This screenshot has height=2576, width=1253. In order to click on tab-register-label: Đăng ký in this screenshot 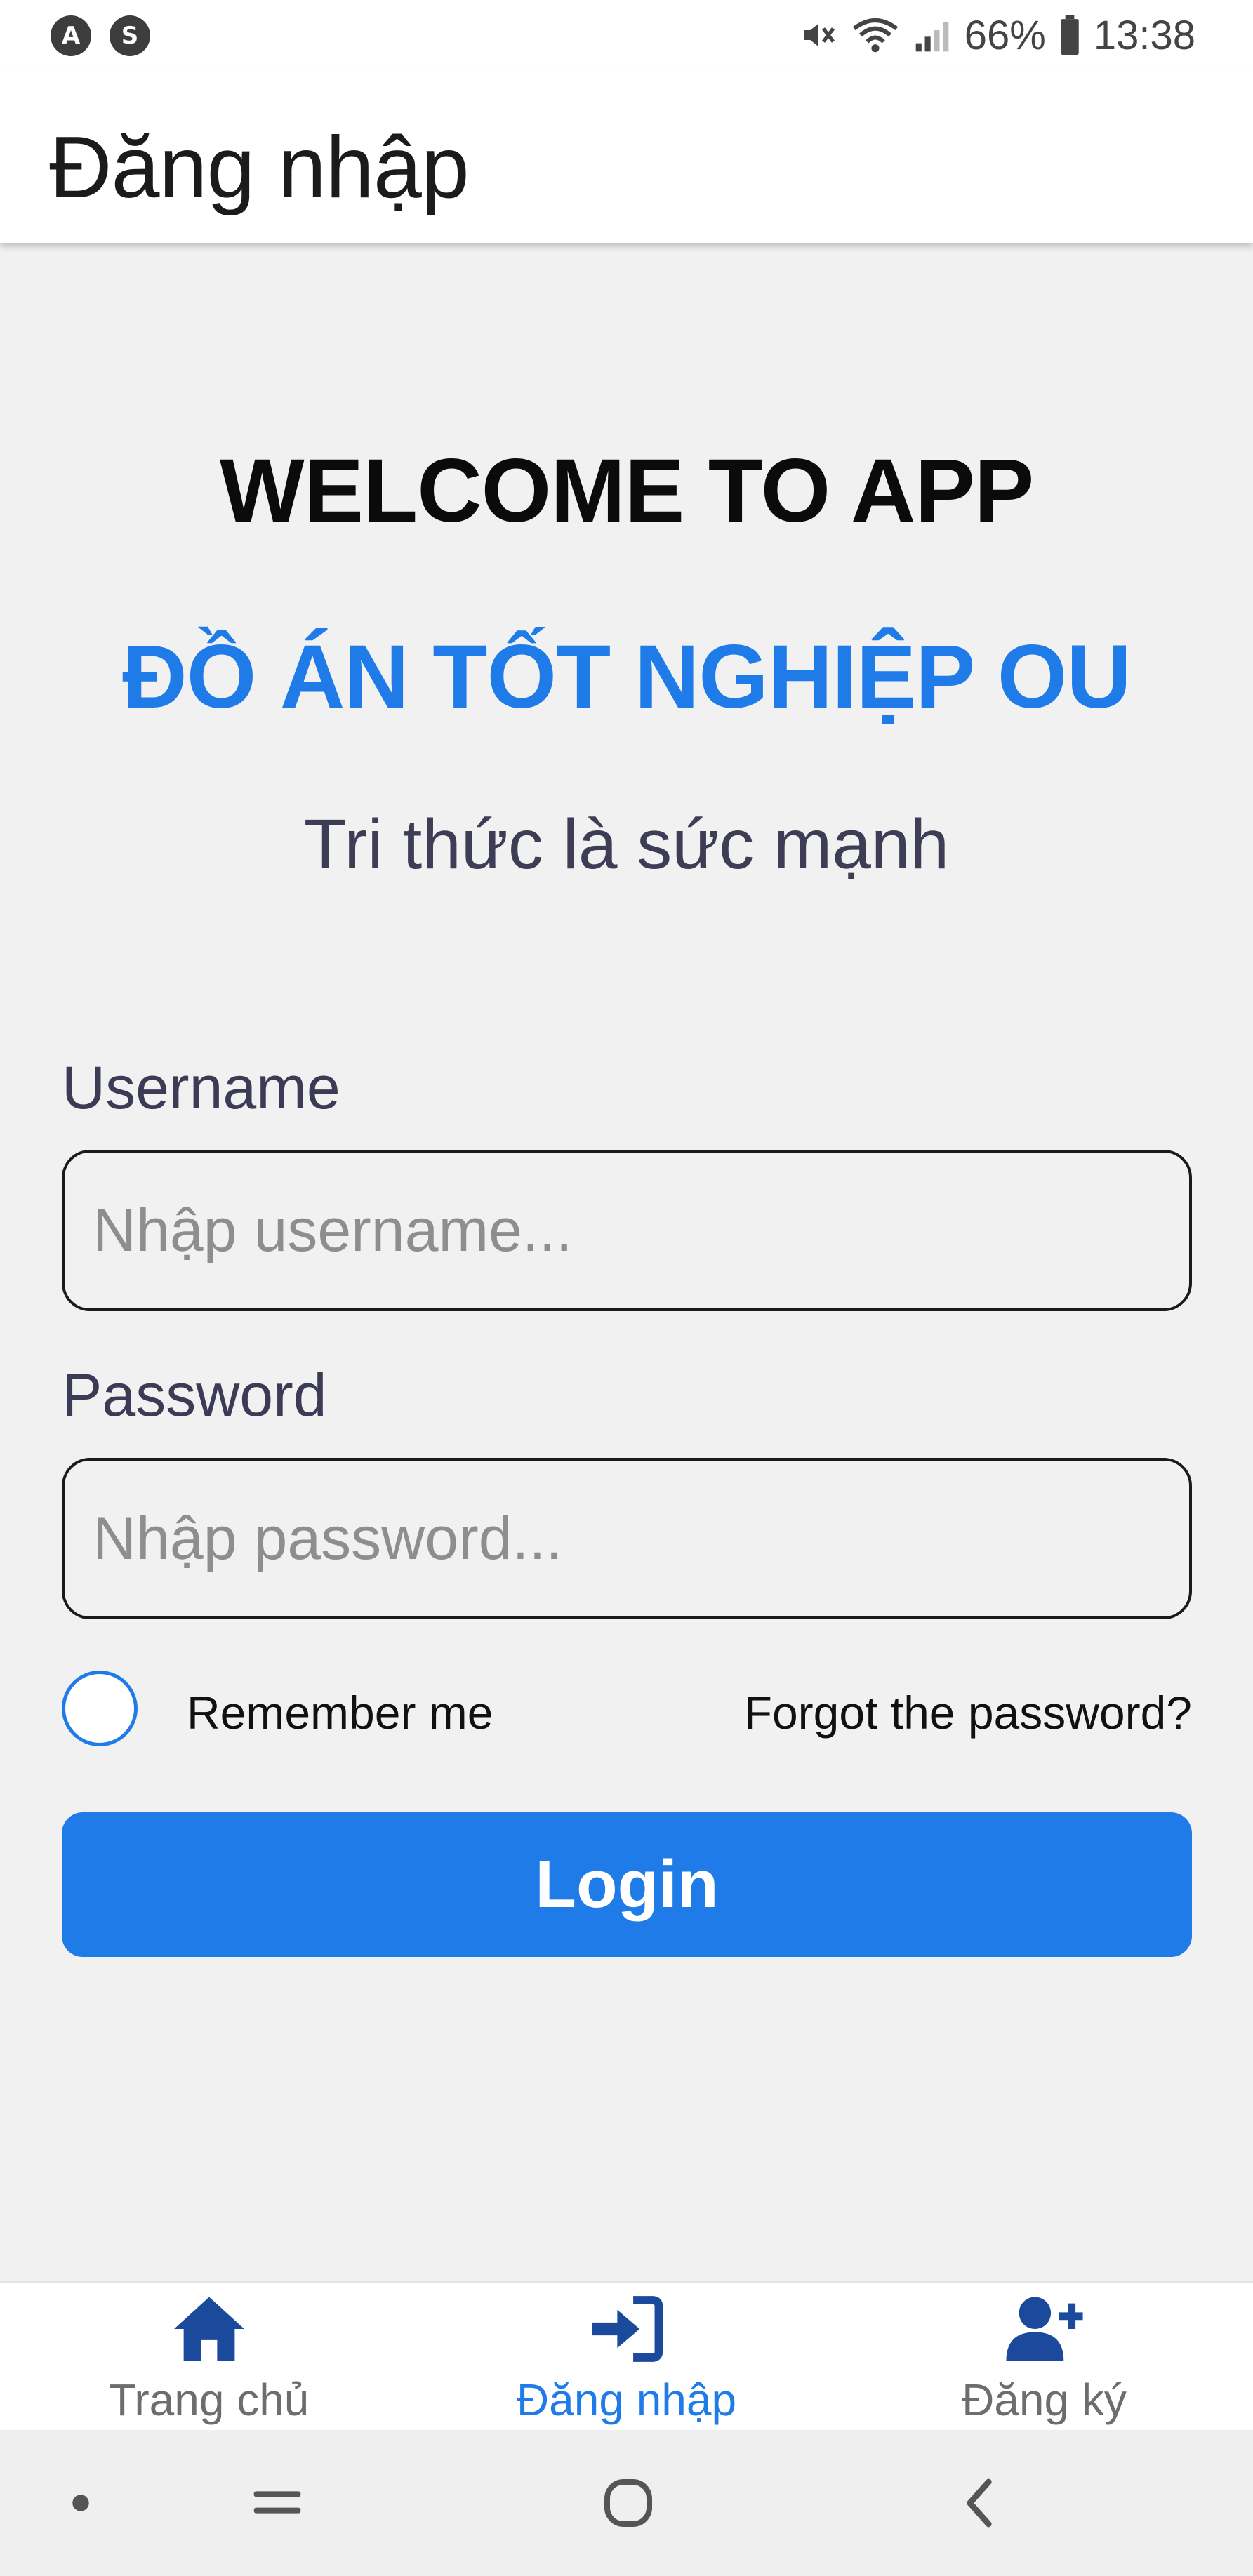, I will do `click(1044, 2400)`.